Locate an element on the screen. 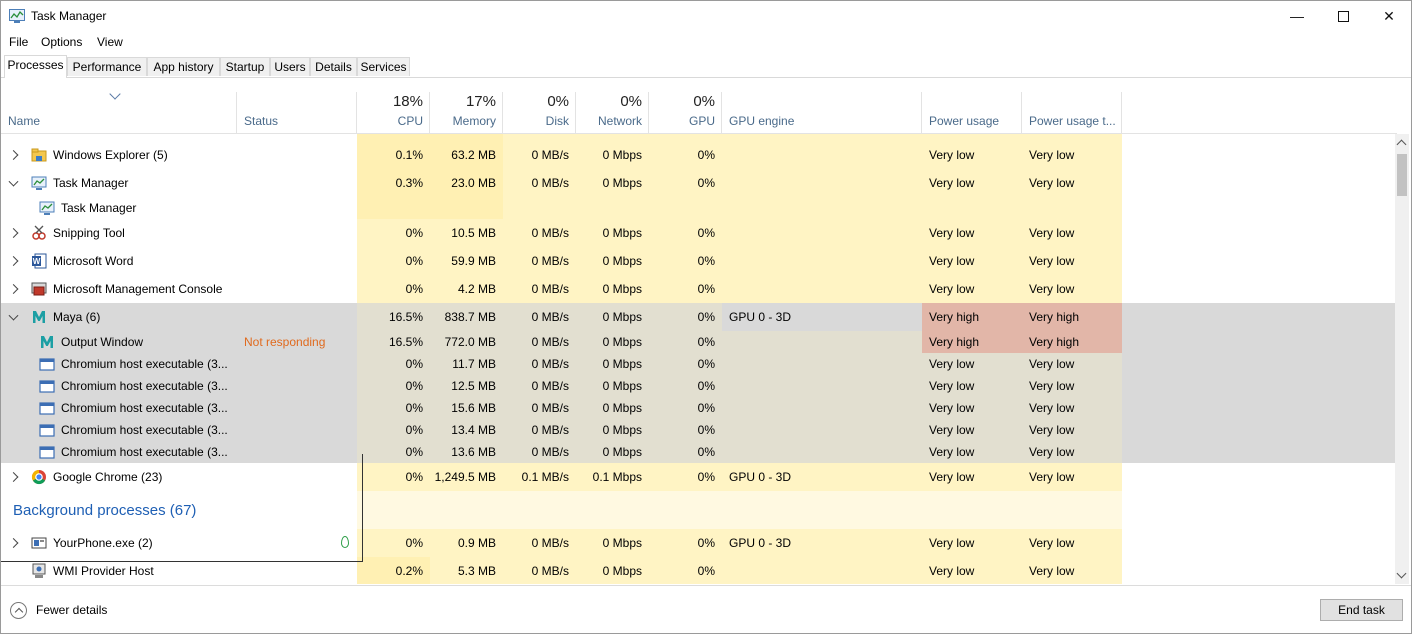 The height and width of the screenshot is (634, 1412). process-name: Task Manager is located at coordinates (91, 183).